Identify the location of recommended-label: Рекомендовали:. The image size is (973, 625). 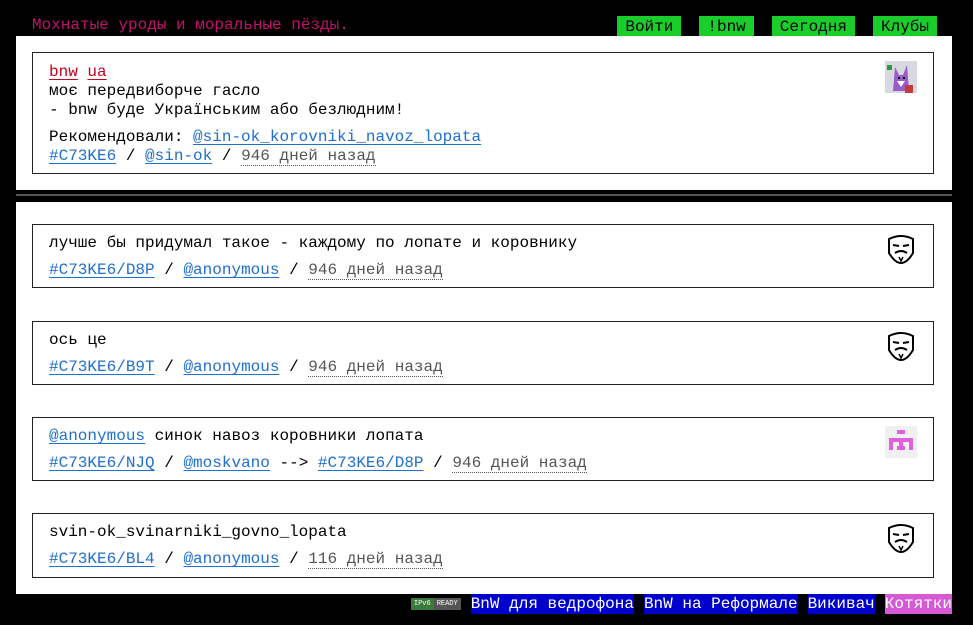
(116, 137).